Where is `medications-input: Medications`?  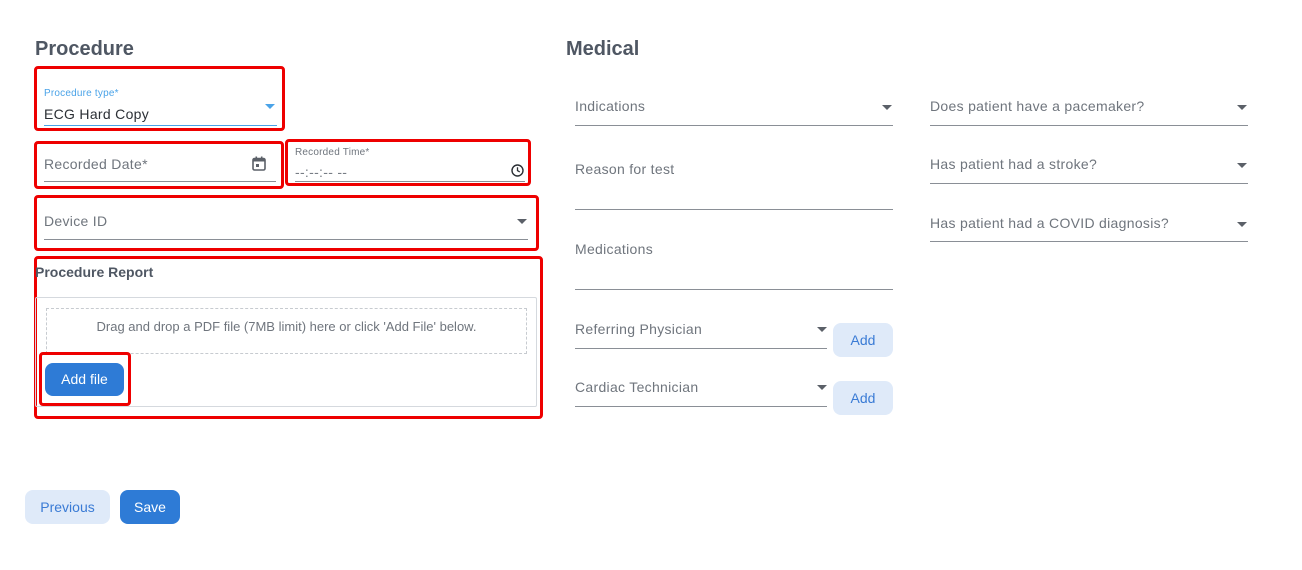 medications-input: Medications is located at coordinates (734, 262).